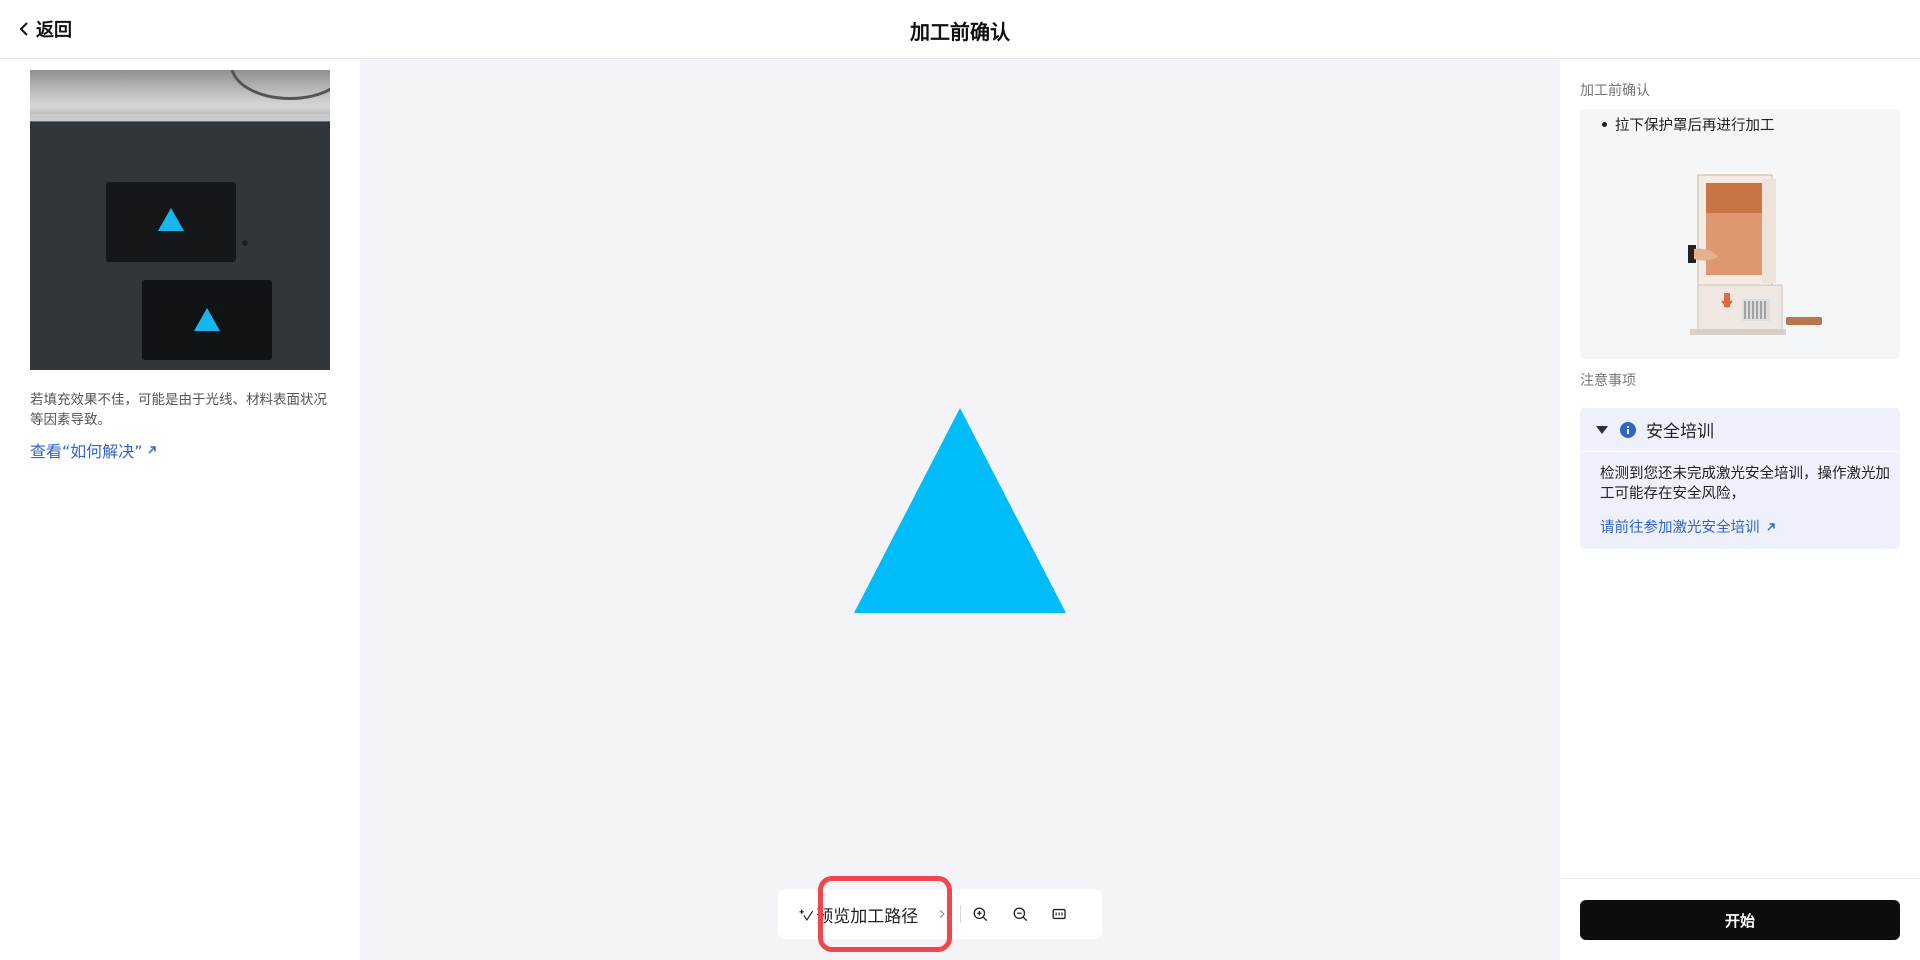  What do you see at coordinates (1745, 484) in the screenshot?
I see `safety-training-text: 检测到您还未完成激光安全培训，操作激光加工可能存在安全风险，` at bounding box center [1745, 484].